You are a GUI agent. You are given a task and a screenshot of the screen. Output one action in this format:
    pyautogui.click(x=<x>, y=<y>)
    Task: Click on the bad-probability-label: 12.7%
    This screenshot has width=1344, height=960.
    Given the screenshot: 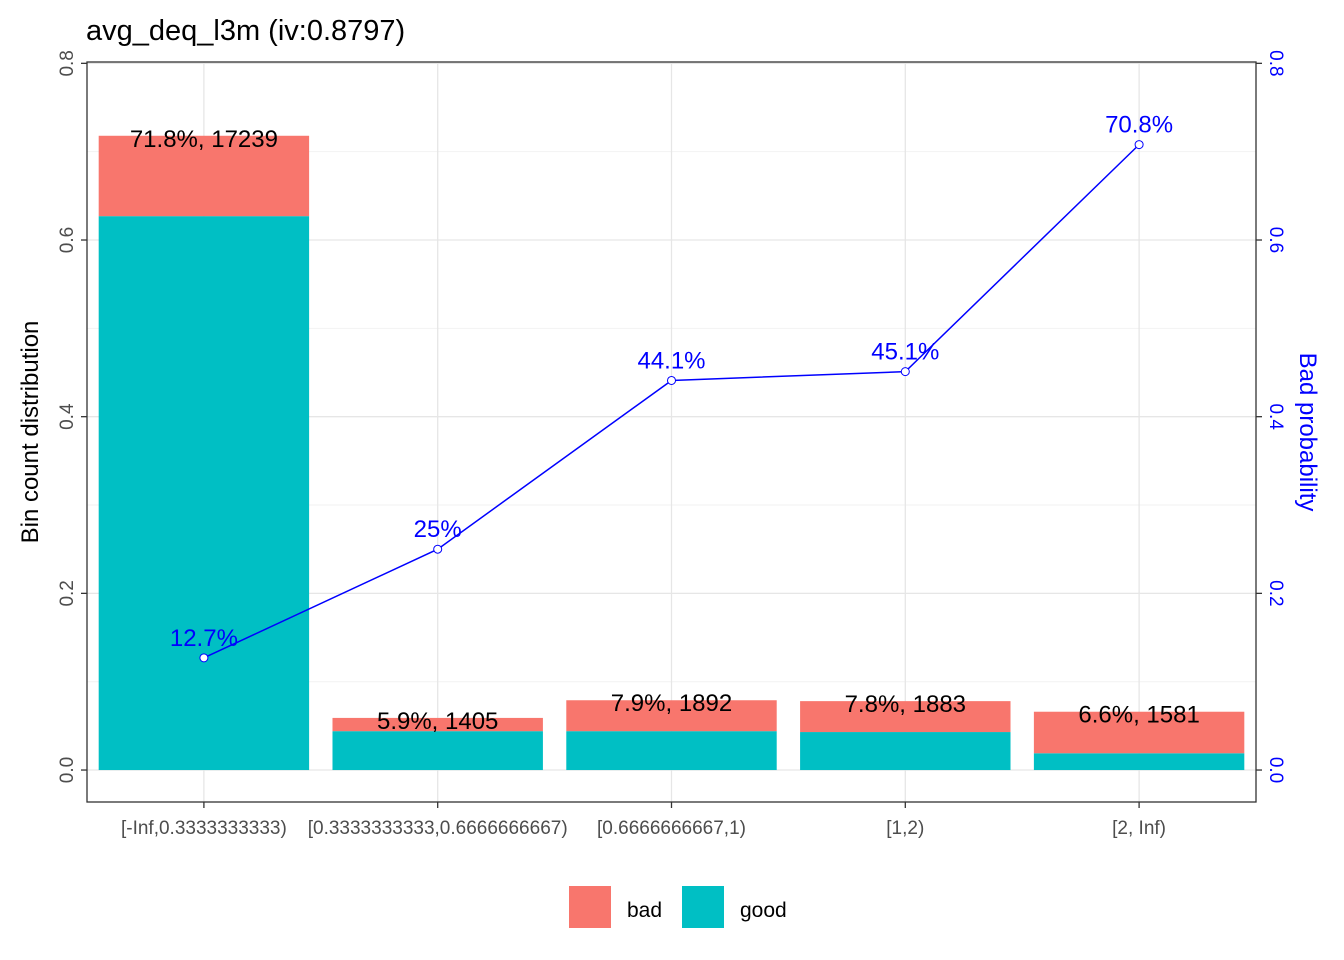 What is the action you would take?
    pyautogui.click(x=204, y=638)
    